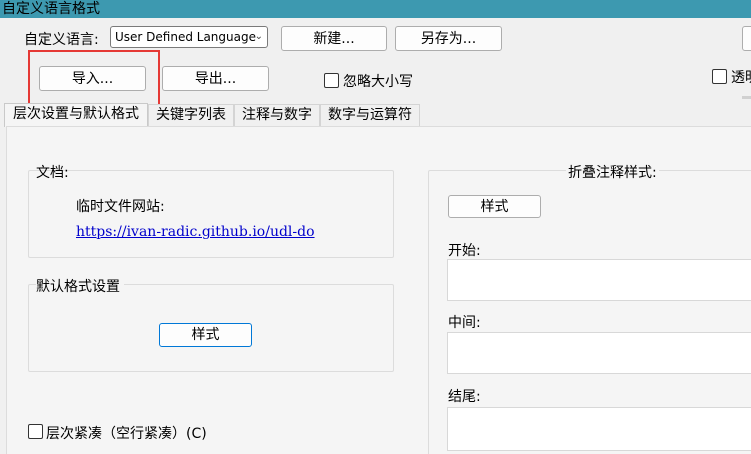  Describe the element at coordinates (205, 335) in the screenshot. I see `default-style-button: 样式` at that location.